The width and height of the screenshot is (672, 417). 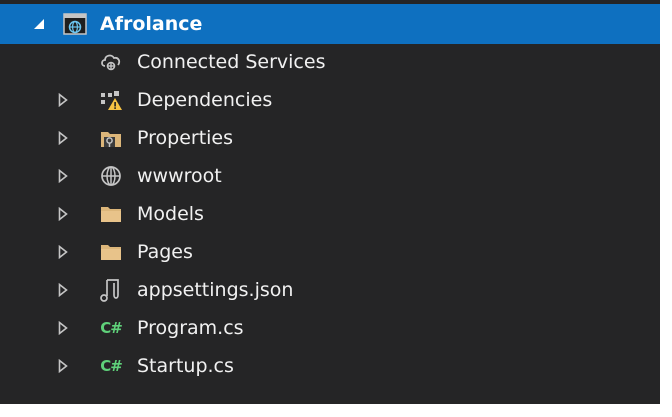 What do you see at coordinates (39, 24) in the screenshot?
I see `collapse-arrow-icon` at bounding box center [39, 24].